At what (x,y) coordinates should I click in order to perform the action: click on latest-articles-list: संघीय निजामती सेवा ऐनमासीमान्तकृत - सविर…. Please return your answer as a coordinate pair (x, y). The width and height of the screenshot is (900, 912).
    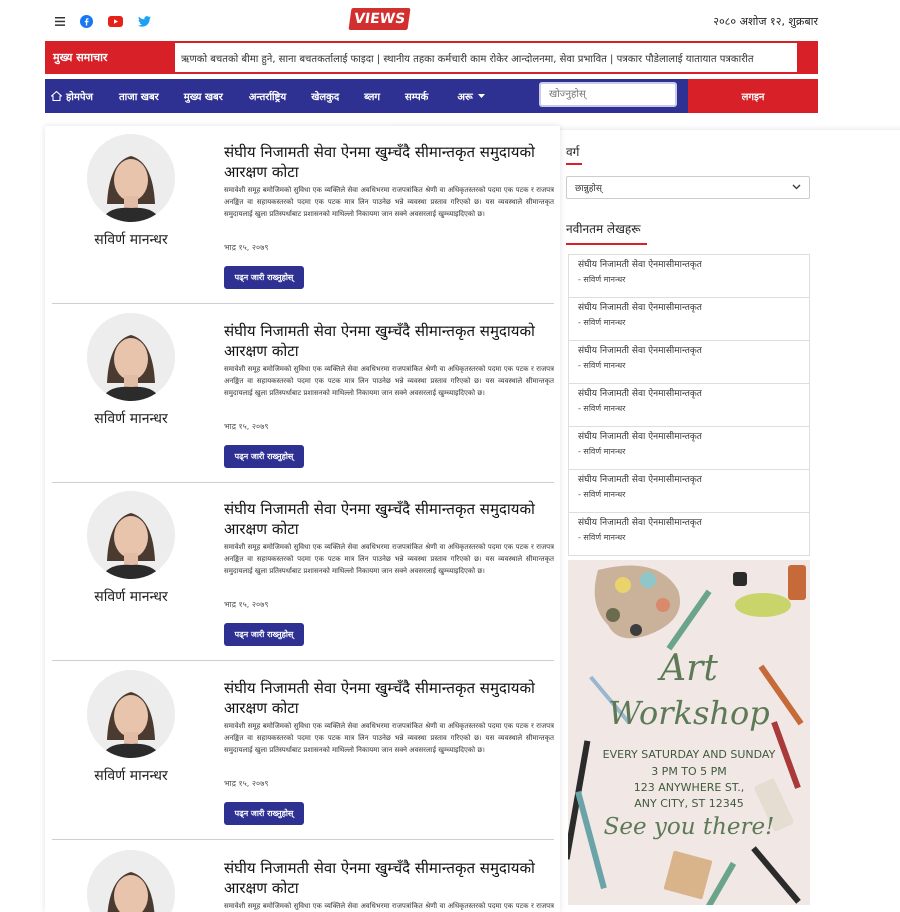
    Looking at the image, I should click on (689, 405).